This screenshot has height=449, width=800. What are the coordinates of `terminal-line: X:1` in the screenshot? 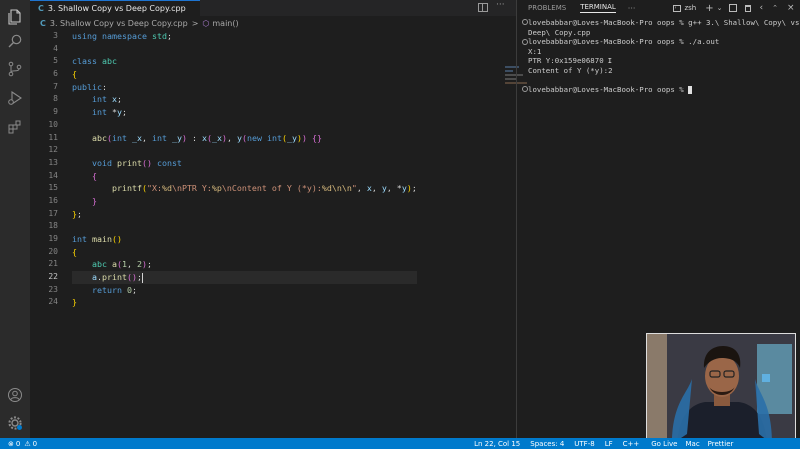 It's located at (663, 52).